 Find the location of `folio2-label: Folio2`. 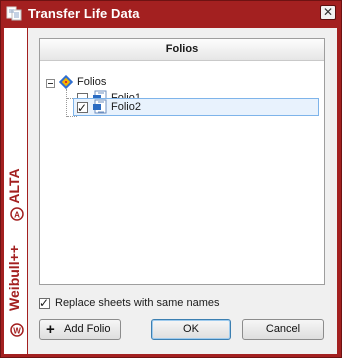

folio2-label: Folio2 is located at coordinates (126, 107).